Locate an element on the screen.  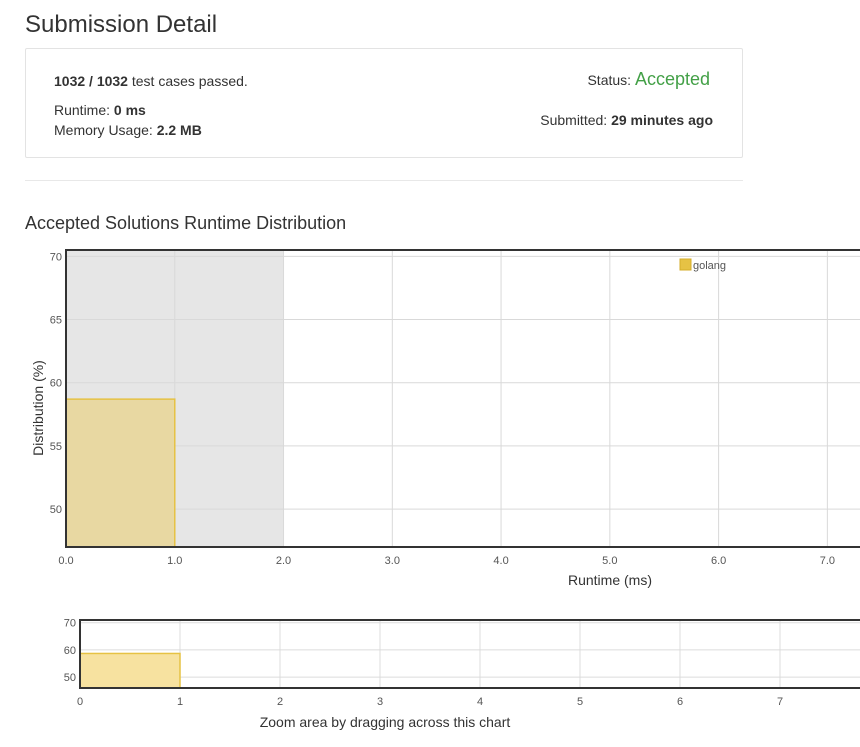
y-tick-label: 65 is located at coordinates (56, 321).